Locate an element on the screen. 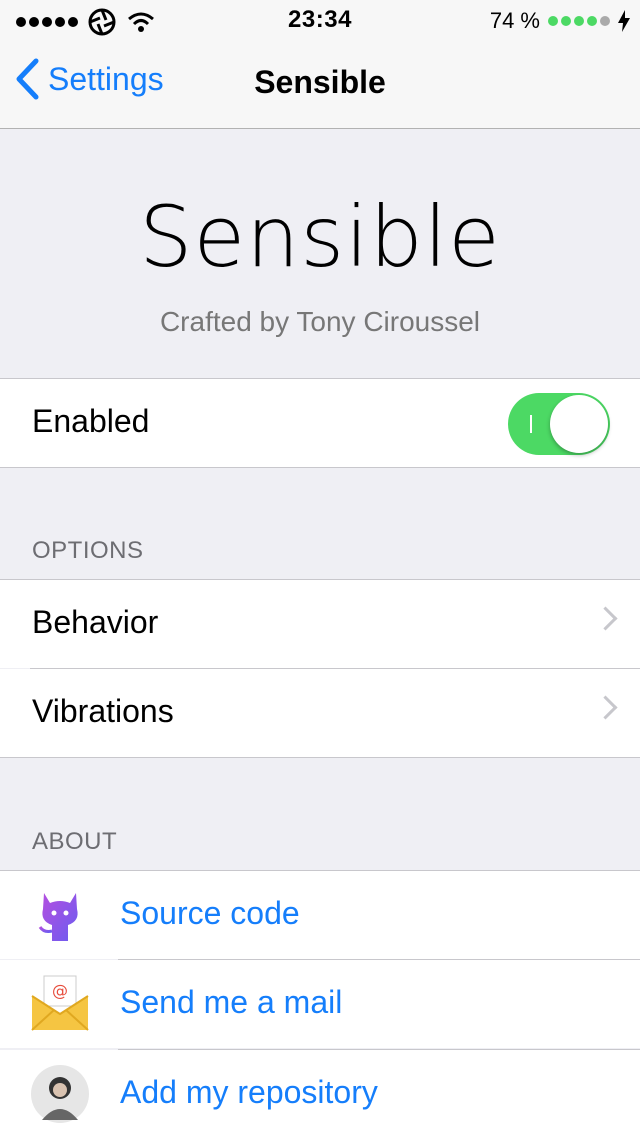 Image resolution: width=640 pixels, height=1138 pixels. source-code-link: Source code is located at coordinates (210, 913).